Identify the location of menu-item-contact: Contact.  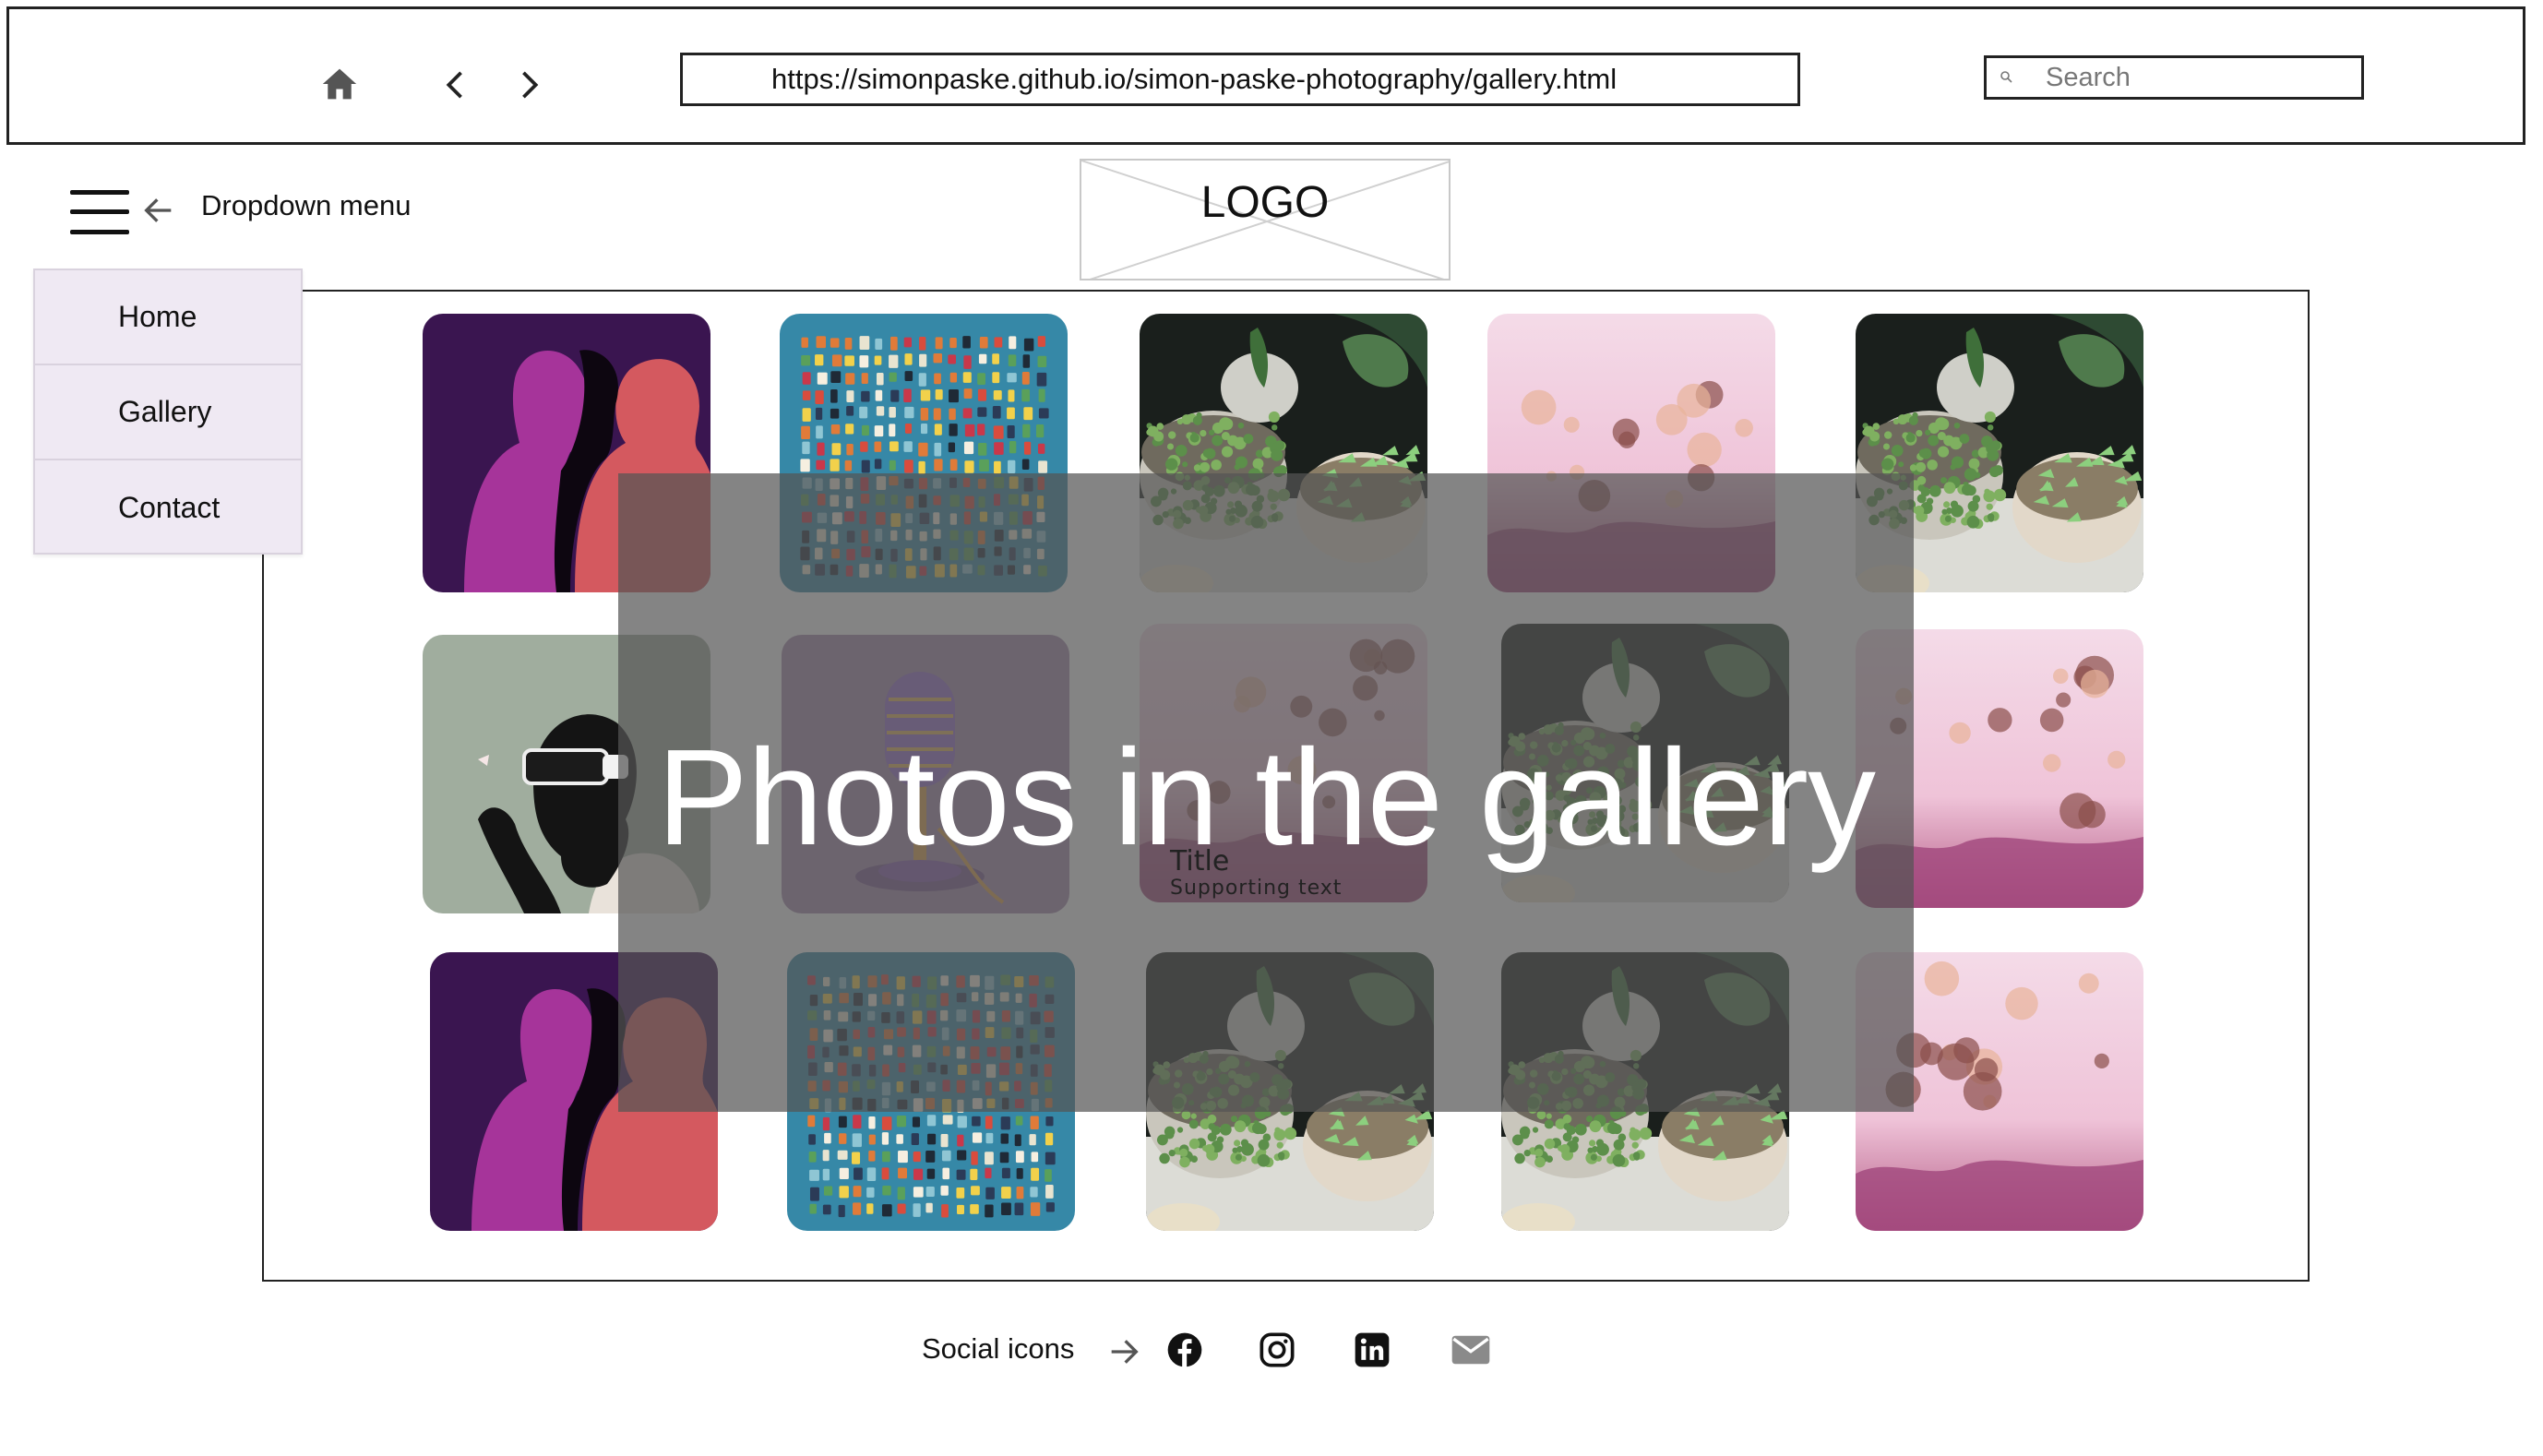
(168, 507).